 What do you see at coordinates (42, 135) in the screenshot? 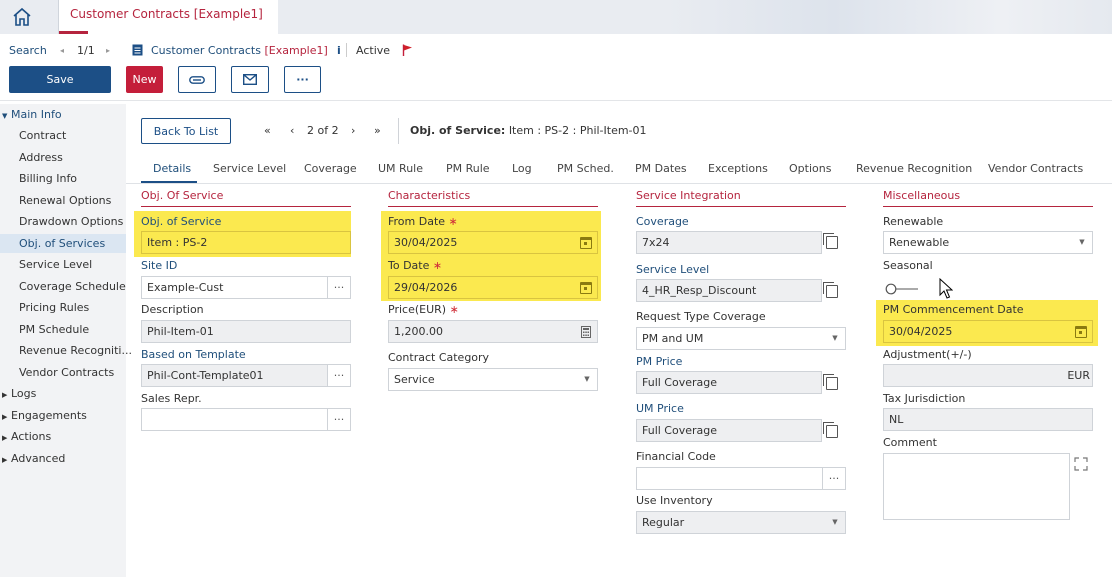
I see `sidebar-item-contract: Contract` at bounding box center [42, 135].